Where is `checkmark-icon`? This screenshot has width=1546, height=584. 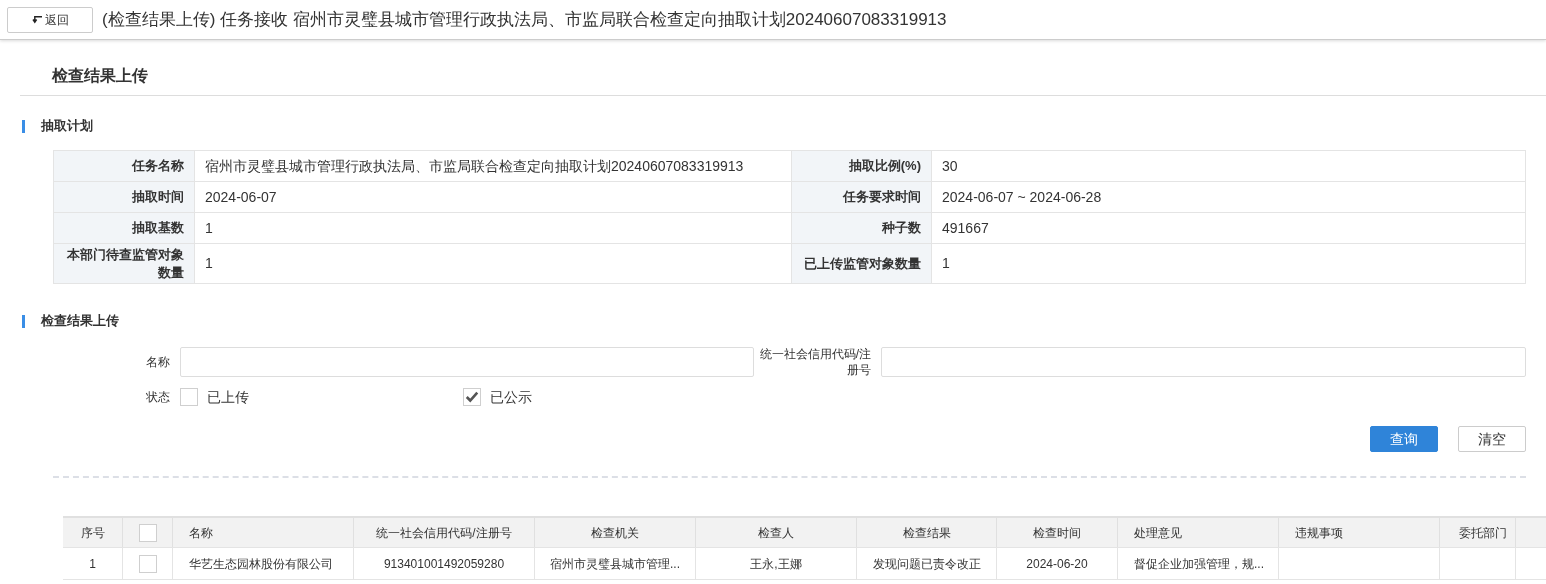
checkmark-icon is located at coordinates (472, 397).